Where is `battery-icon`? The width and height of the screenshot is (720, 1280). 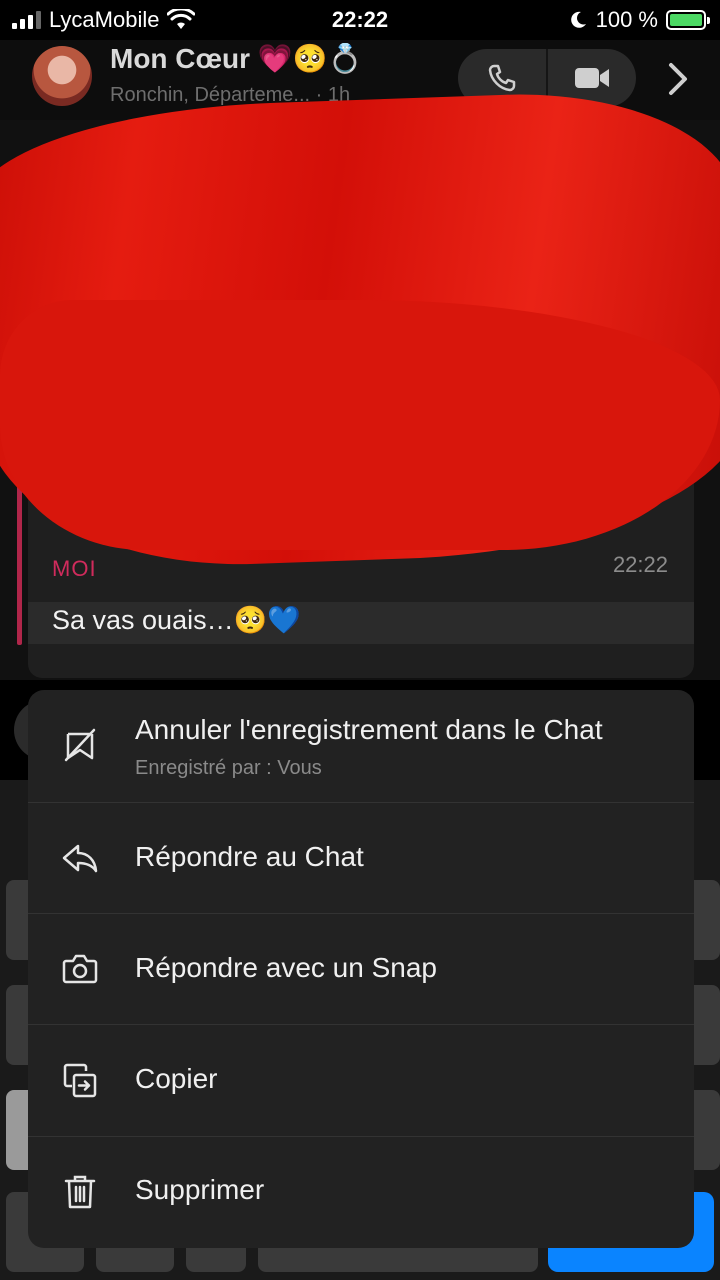
battery-icon is located at coordinates (688, 20).